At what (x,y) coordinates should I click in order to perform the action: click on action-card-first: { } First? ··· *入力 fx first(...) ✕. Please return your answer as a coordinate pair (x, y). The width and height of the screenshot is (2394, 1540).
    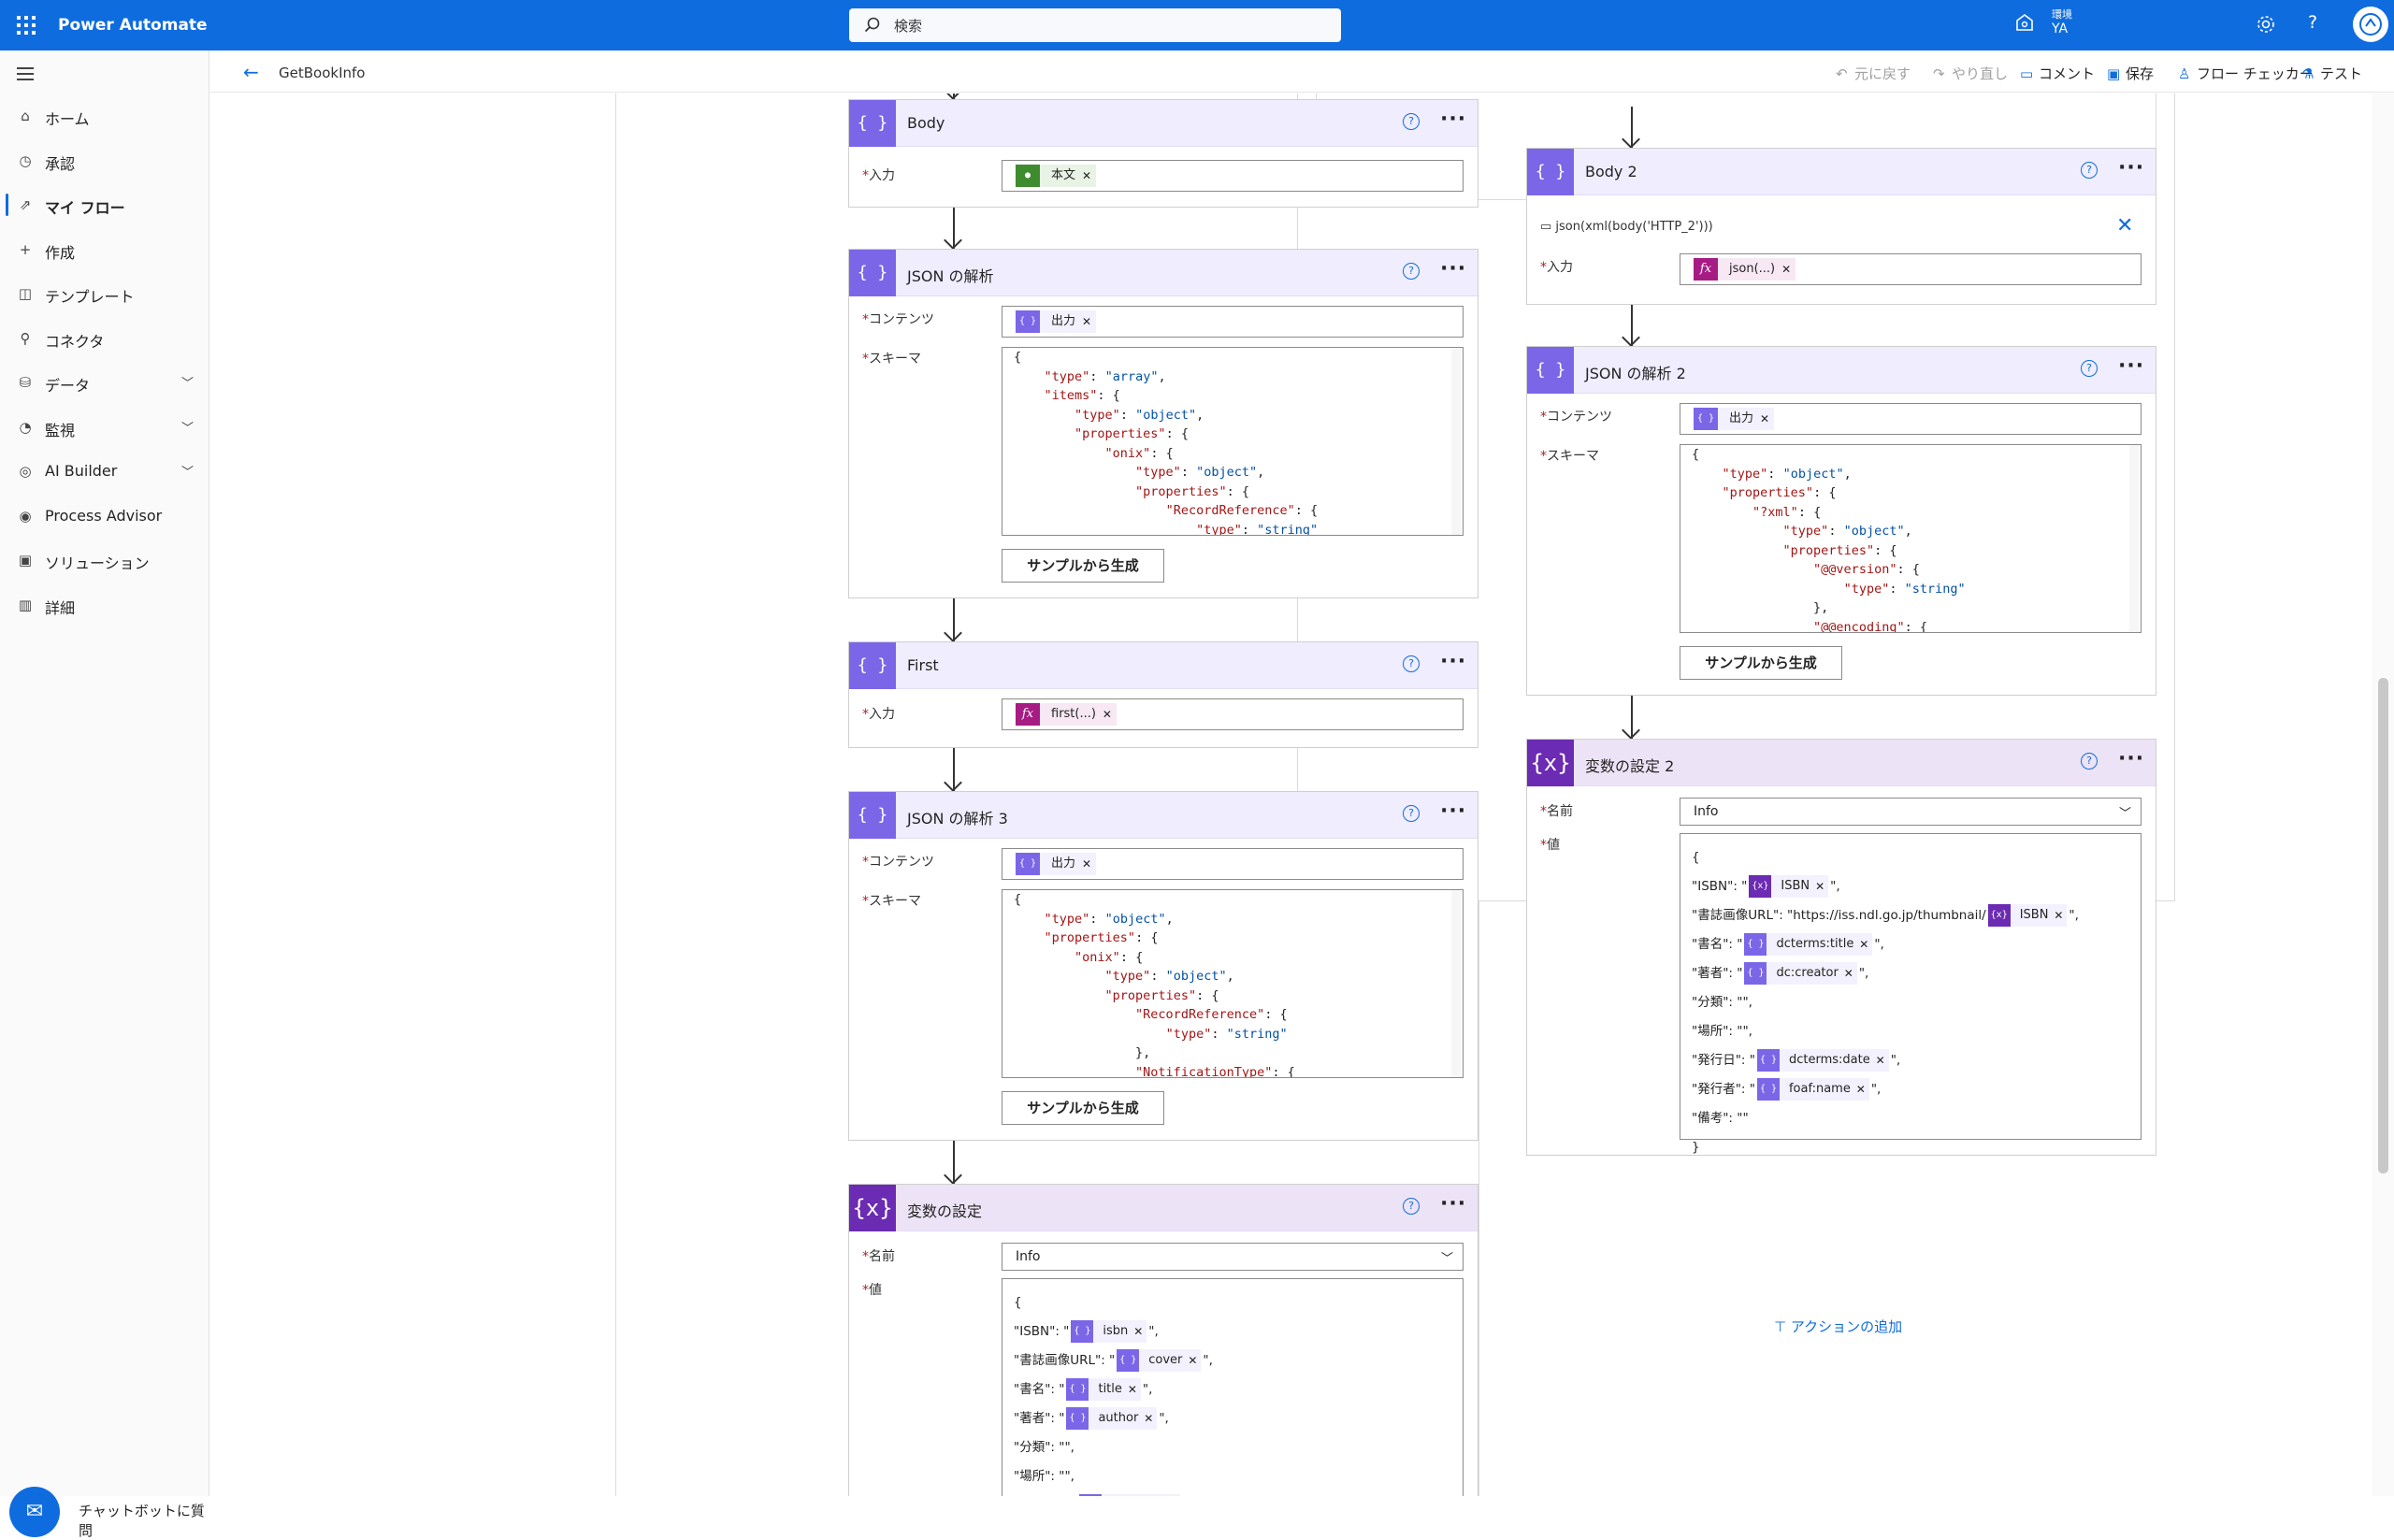
    Looking at the image, I should click on (1163, 694).